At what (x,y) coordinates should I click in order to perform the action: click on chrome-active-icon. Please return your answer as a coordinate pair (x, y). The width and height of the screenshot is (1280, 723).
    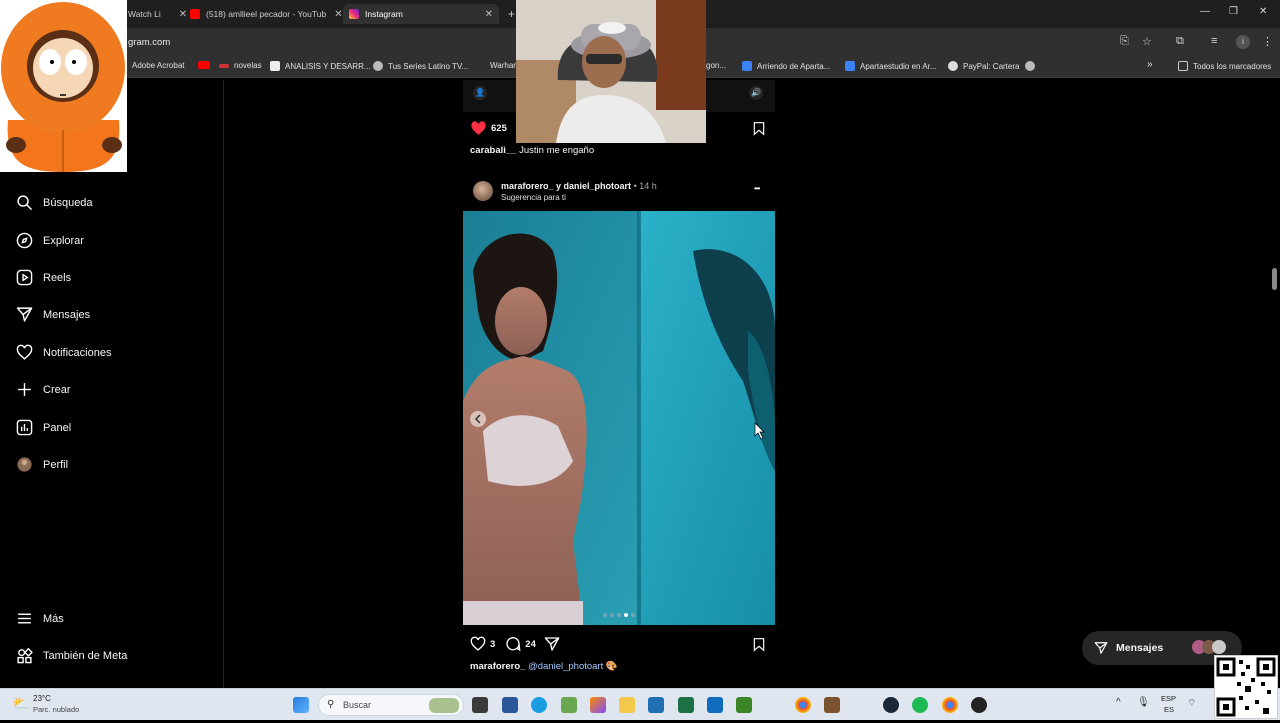
    Looking at the image, I should click on (950, 705).